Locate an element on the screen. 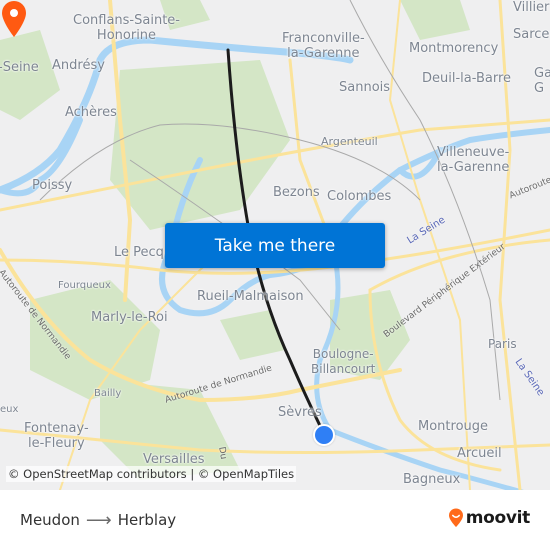 The width and height of the screenshot is (550, 550). road-label-du: Du is located at coordinates (222, 453).